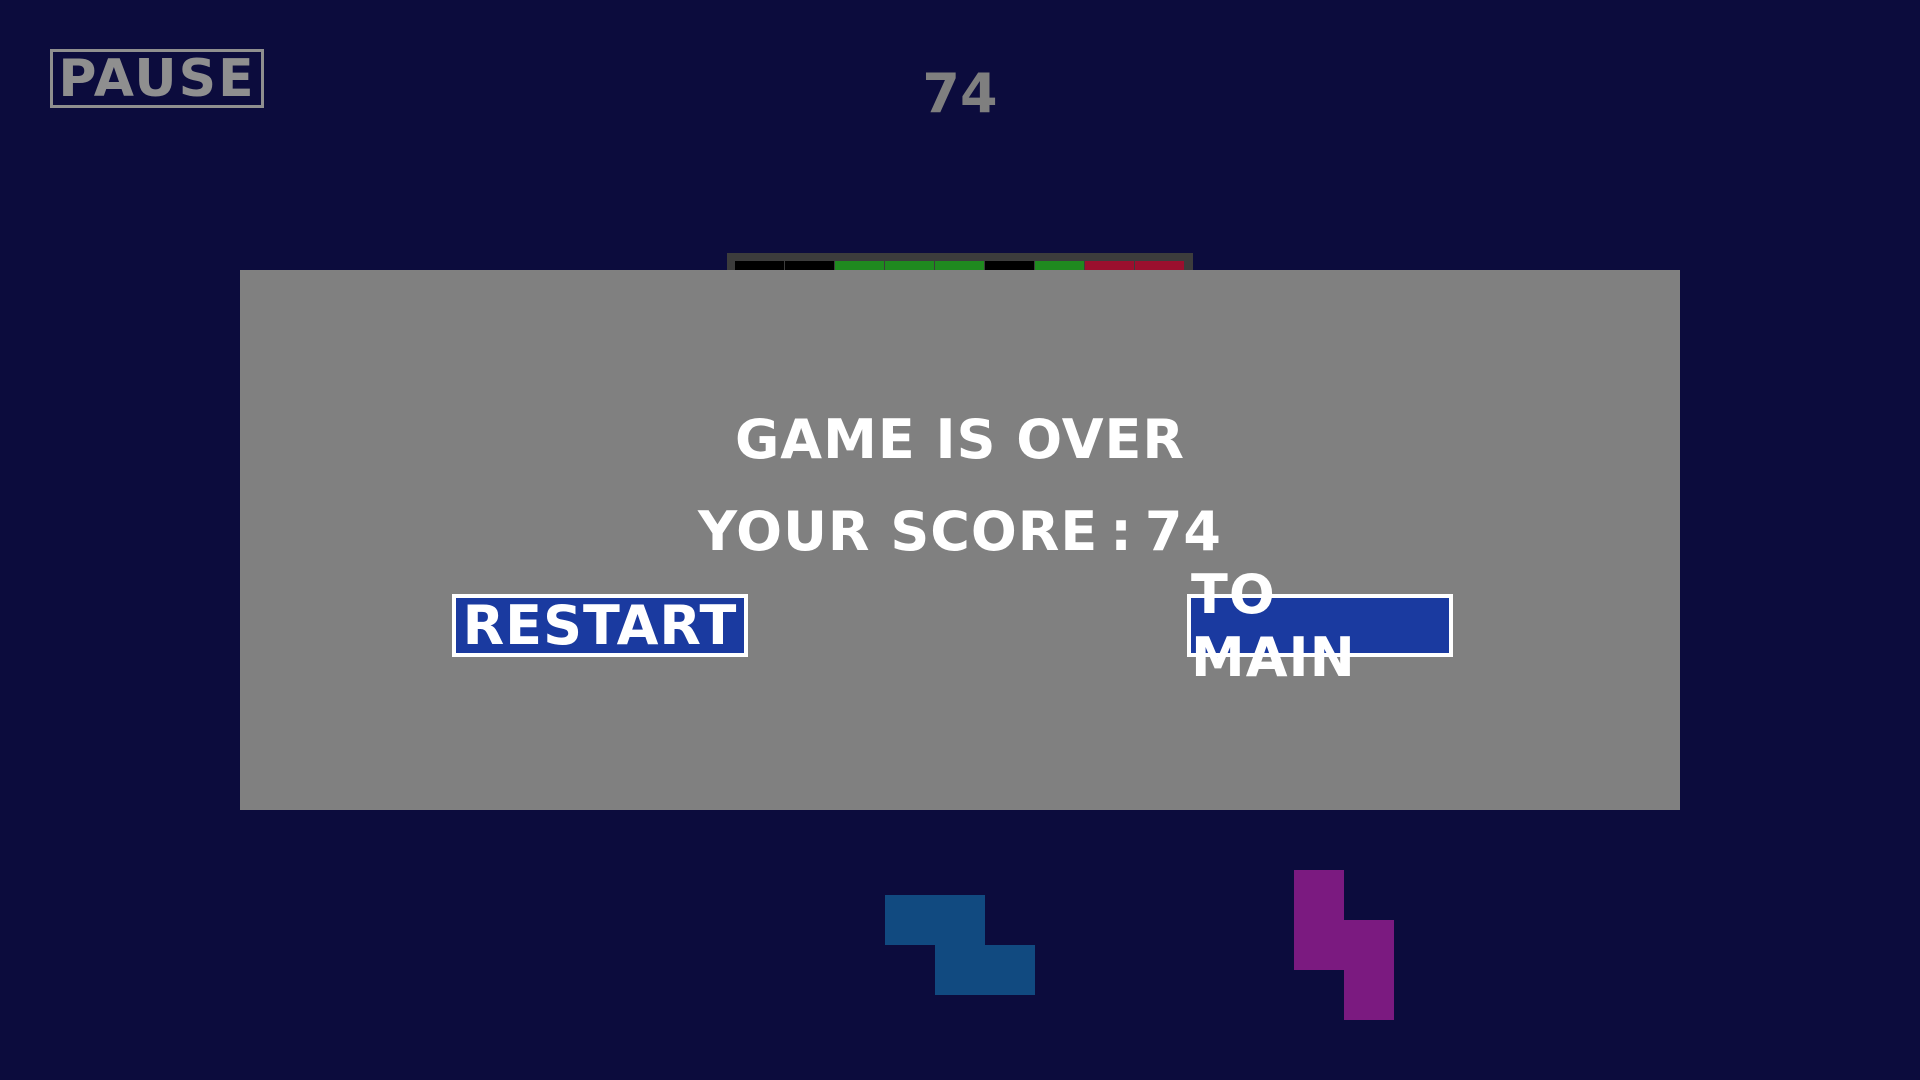 Image resolution: width=1920 pixels, height=1080 pixels. Describe the element at coordinates (157, 79) in the screenshot. I see `pause-button: PAUSE` at that location.